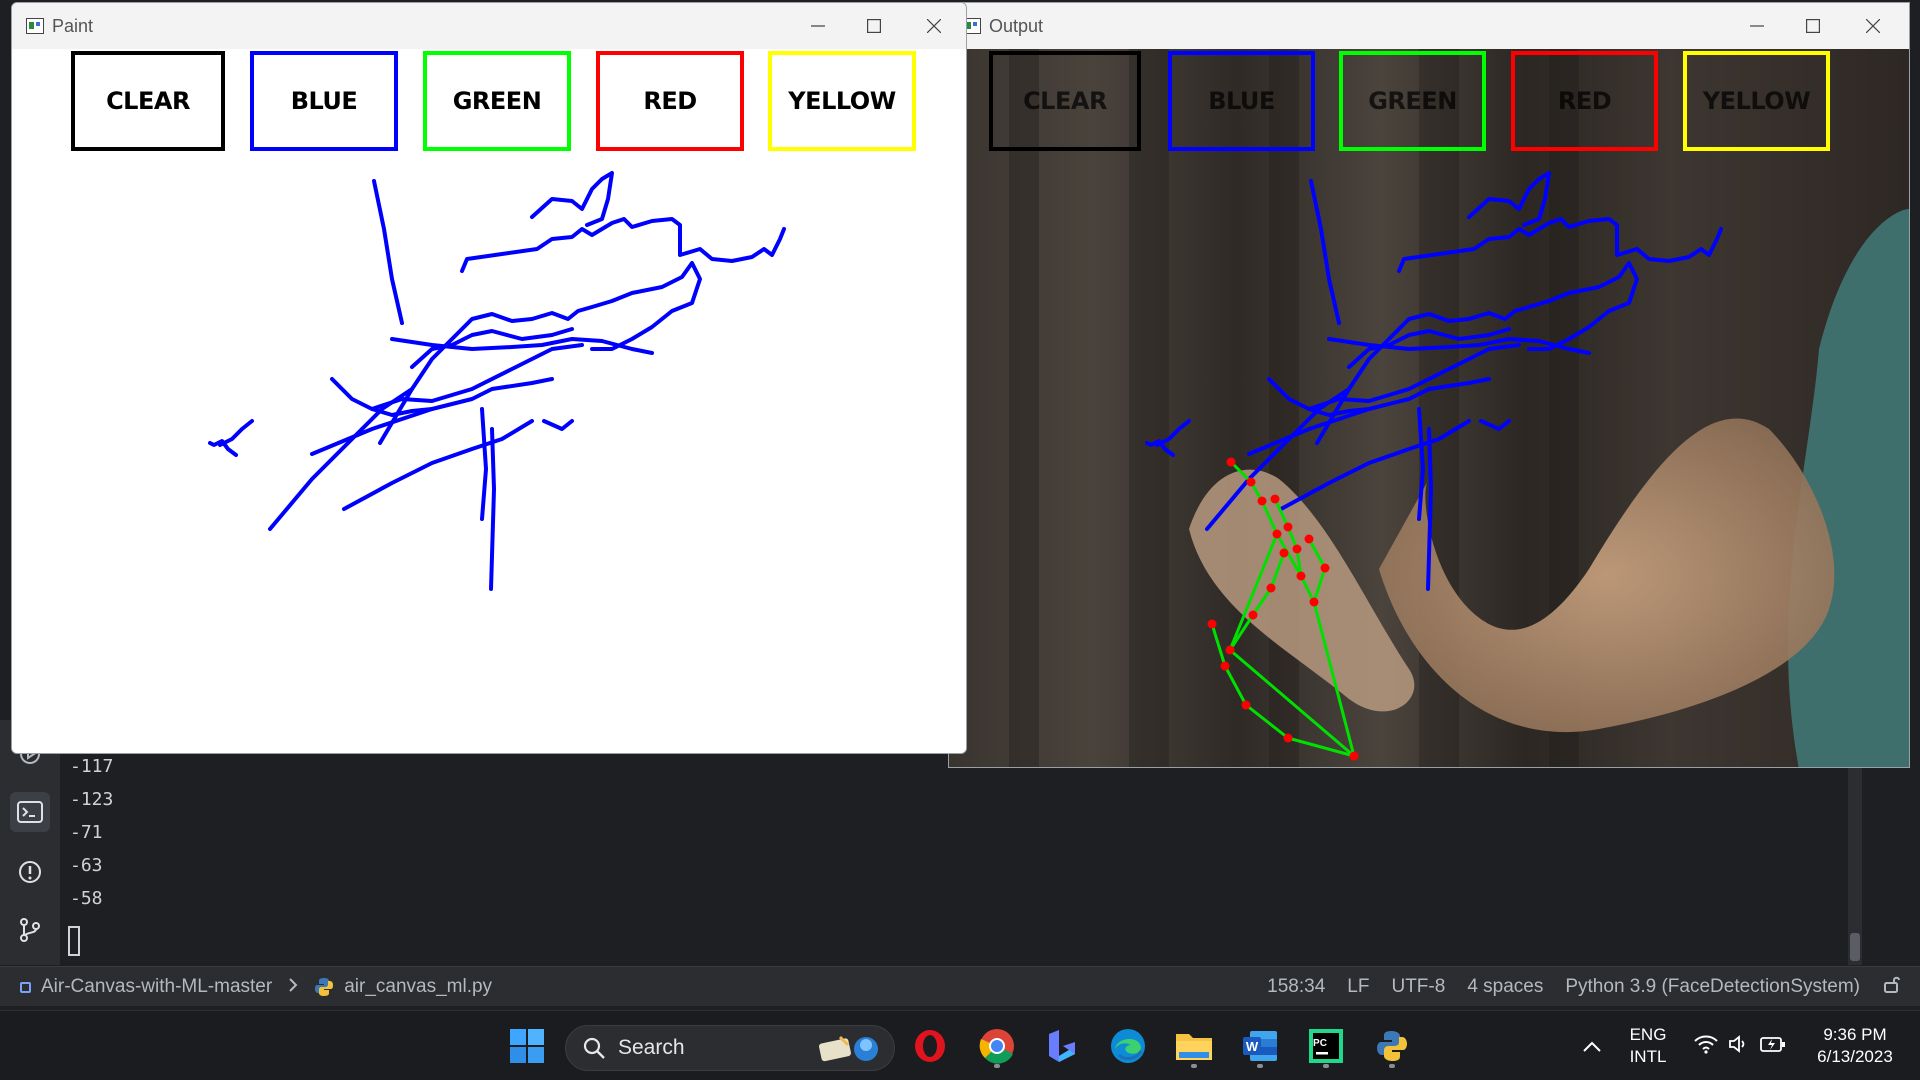 This screenshot has height=1080, width=1920. I want to click on output-title-bar: Output, so click(1429, 26).